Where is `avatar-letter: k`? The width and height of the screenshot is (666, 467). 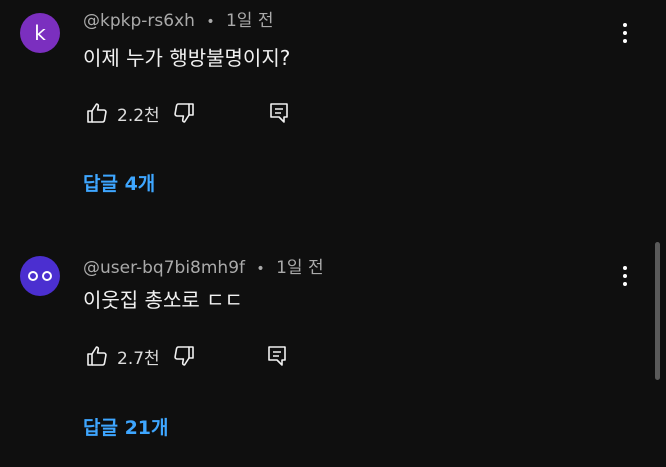
avatar-letter: k is located at coordinates (40, 33).